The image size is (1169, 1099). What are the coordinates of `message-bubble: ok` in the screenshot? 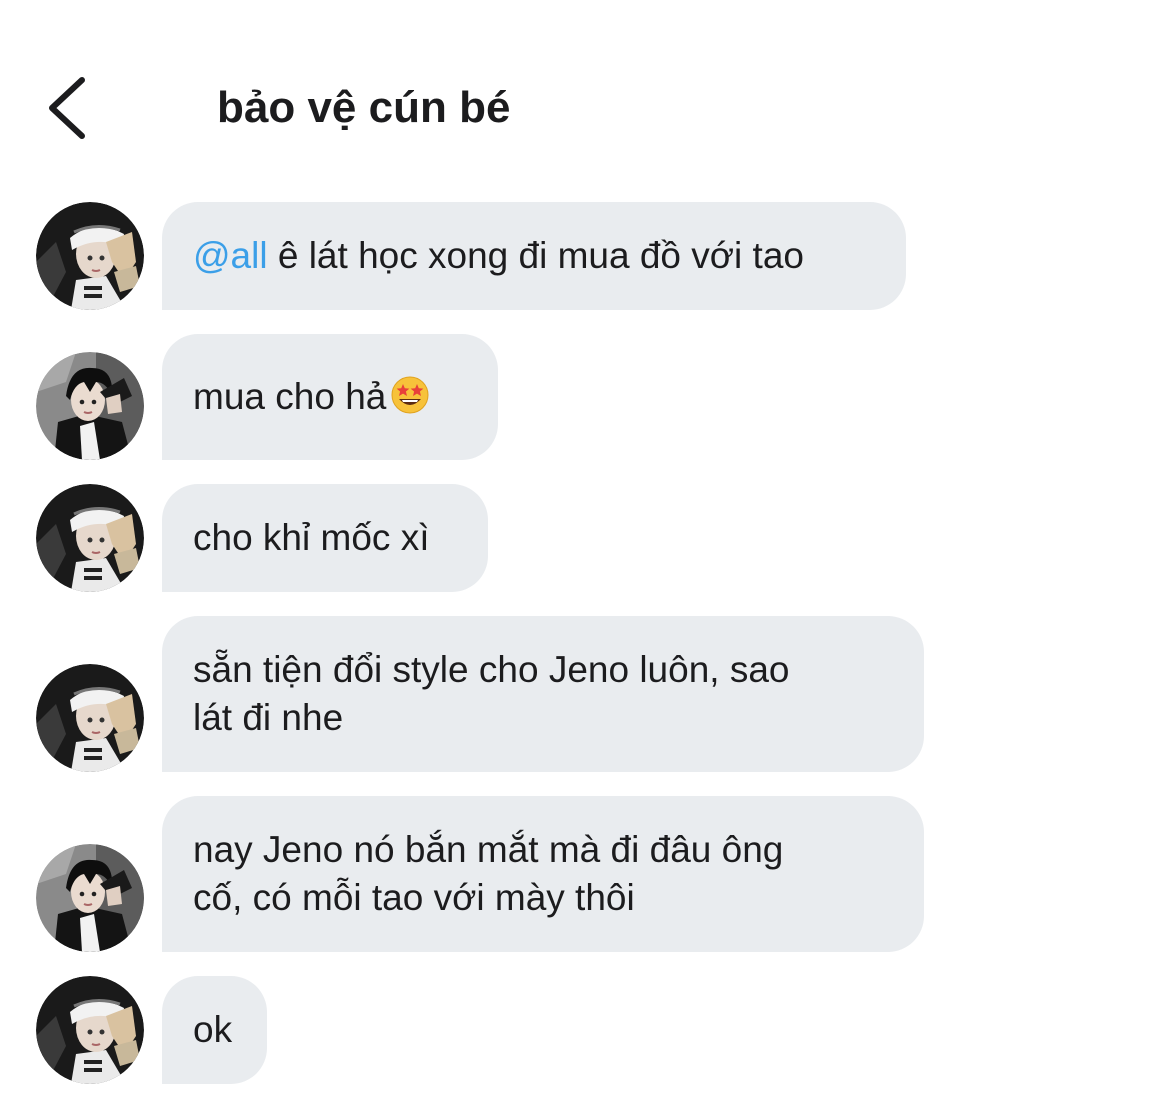 It's located at (214, 1030).